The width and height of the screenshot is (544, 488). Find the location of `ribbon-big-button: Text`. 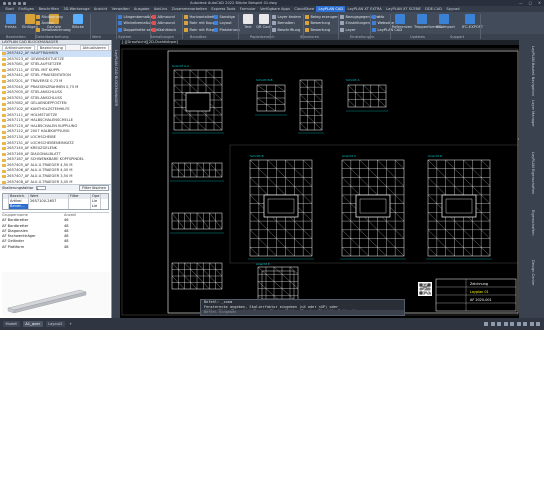

ribbon-big-button: Text is located at coordinates (248, 21).